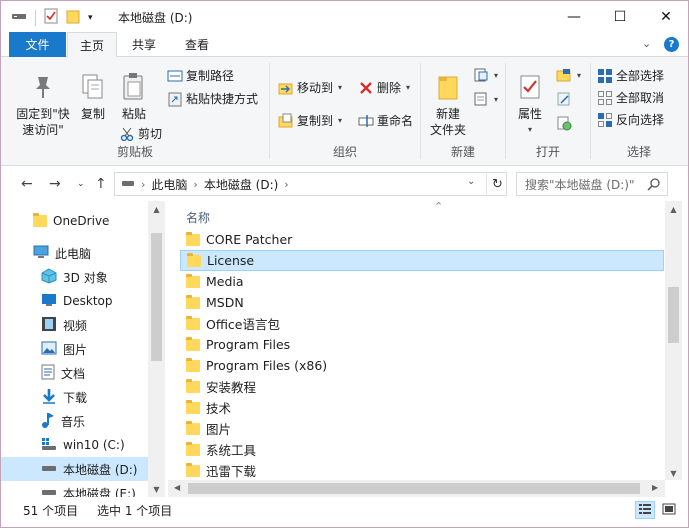 The width and height of the screenshot is (689, 528). I want to click on nav-item-music: 音乐, so click(75, 421).